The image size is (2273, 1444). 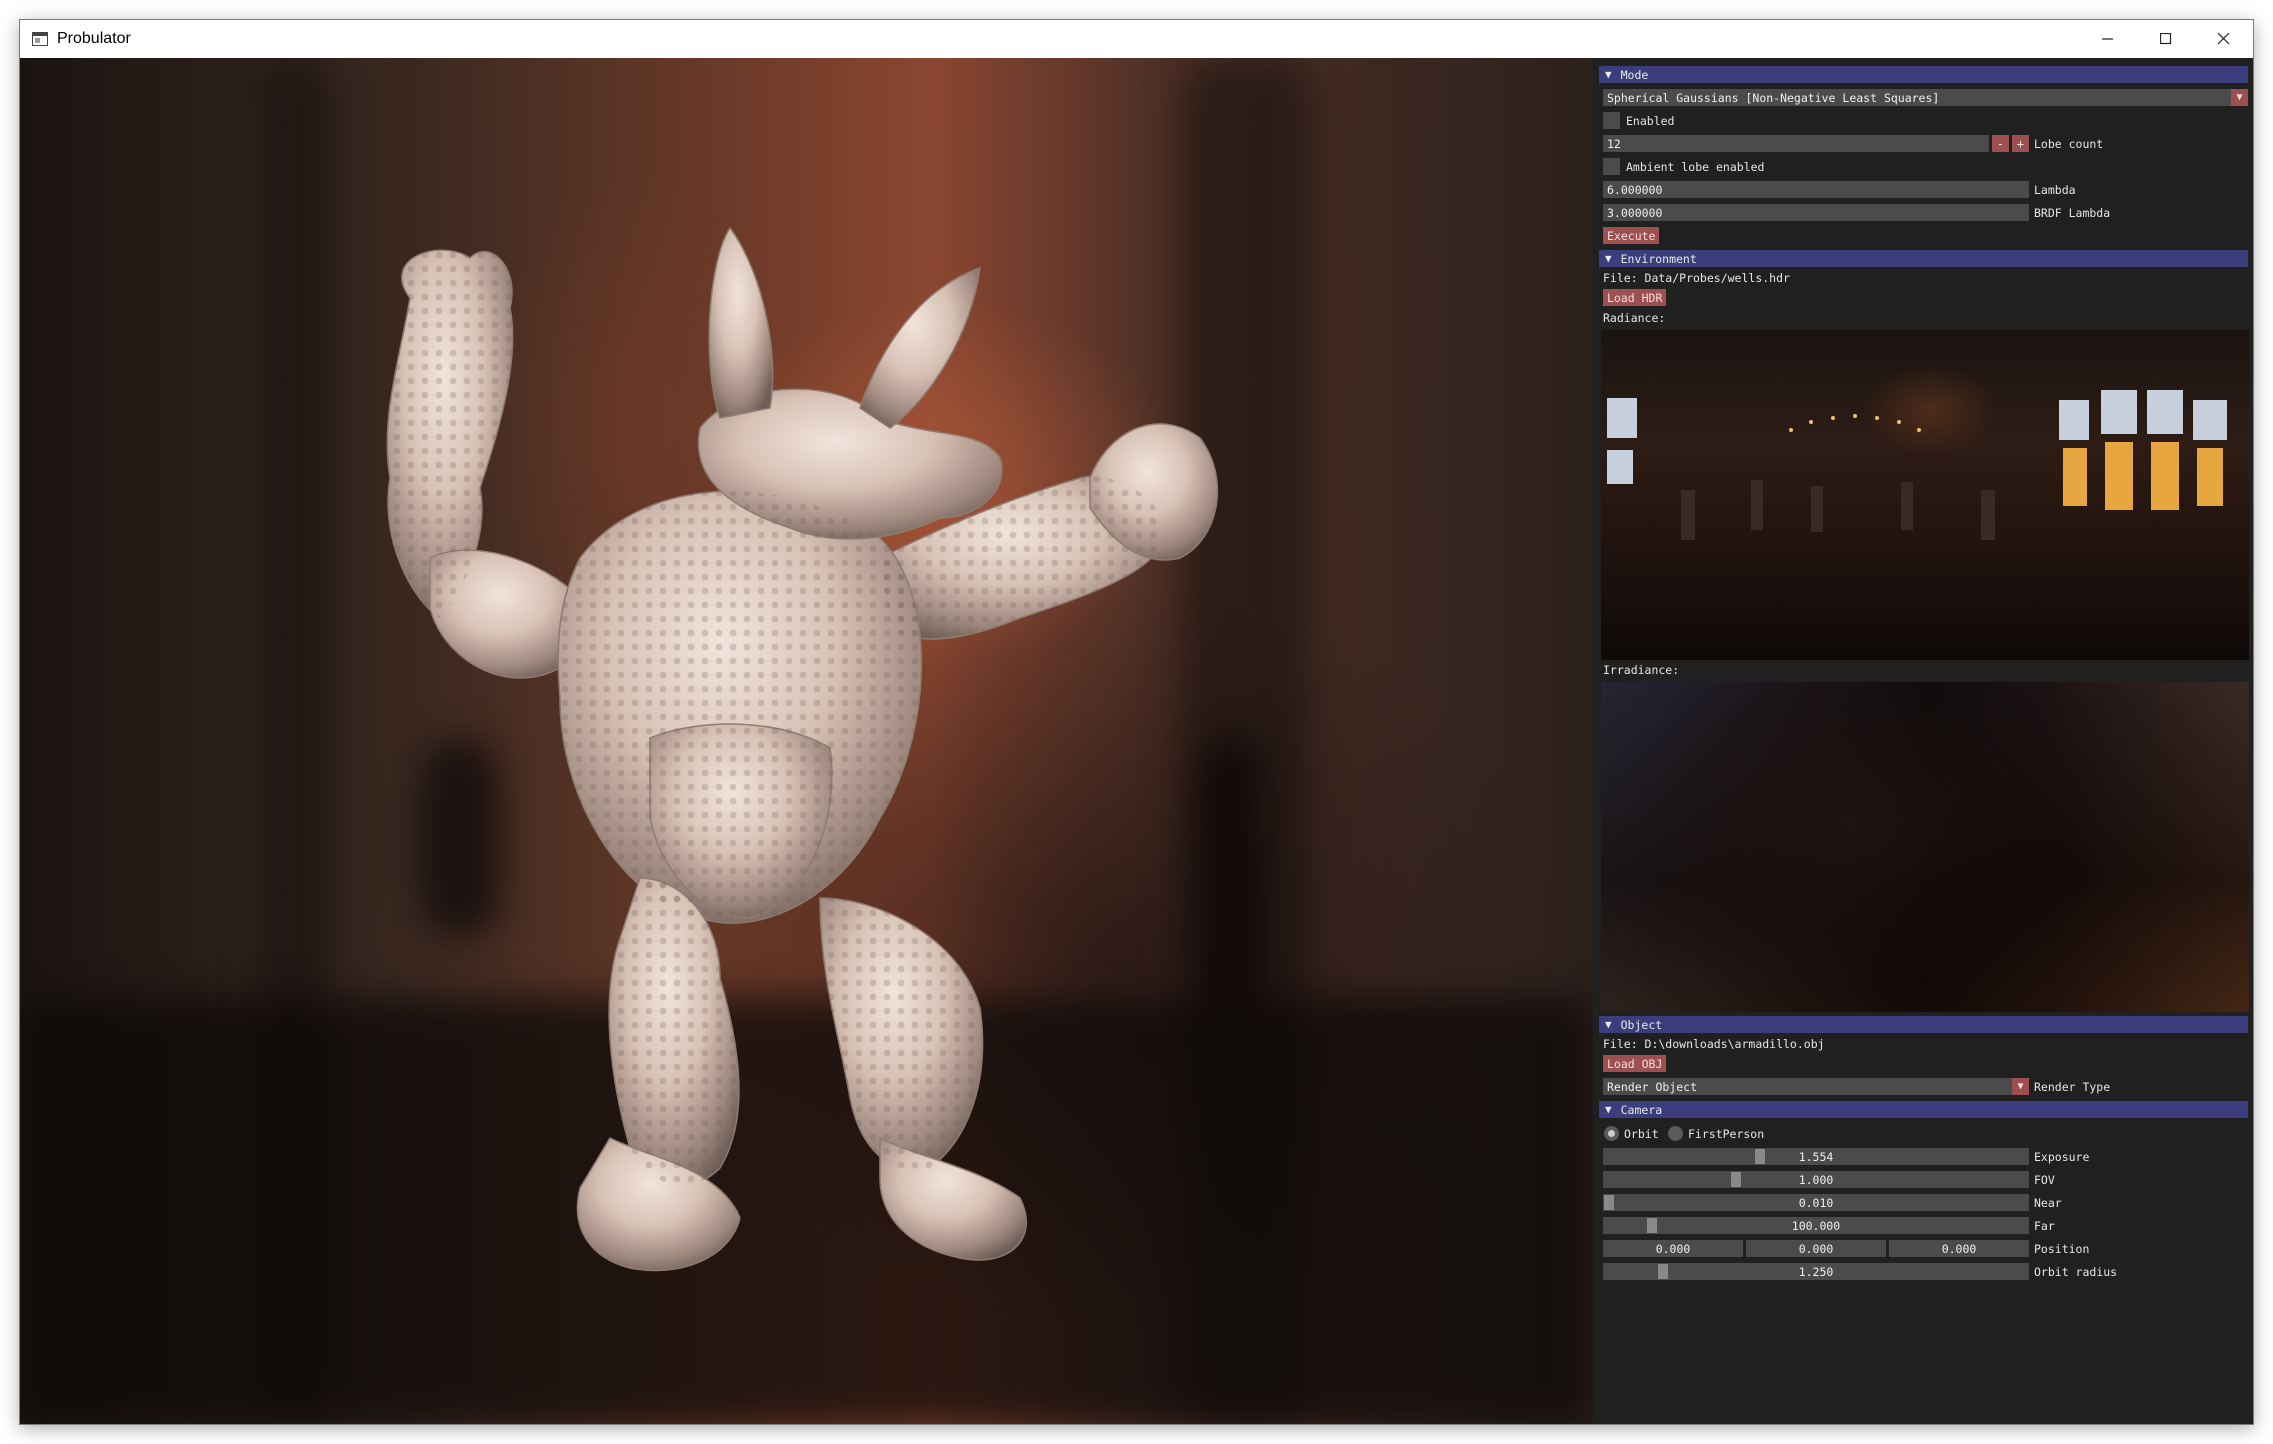 I want to click on position-x-input: 0.000, so click(x=1673, y=1248).